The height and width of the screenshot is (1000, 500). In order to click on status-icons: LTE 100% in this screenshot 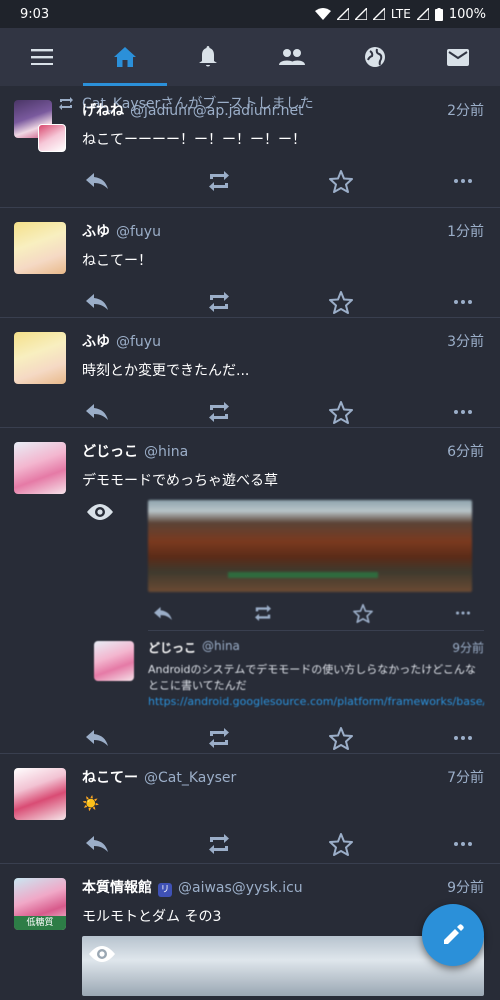, I will do `click(400, 14)`.